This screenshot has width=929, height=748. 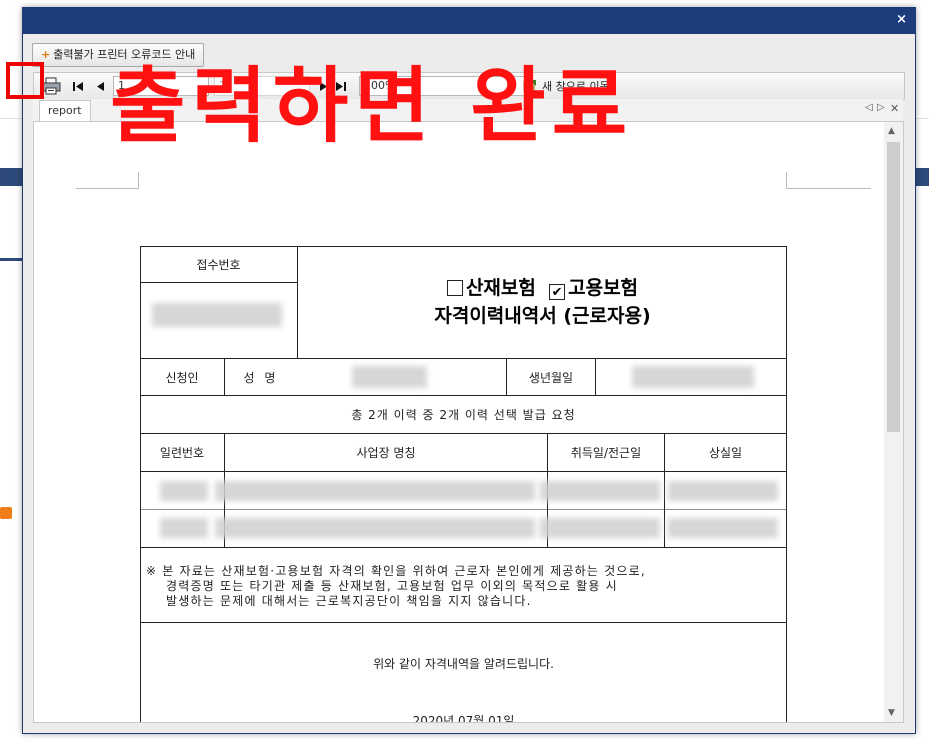 I want to click on form-title: 산재보험 ✔ 고용보험 자격이력내역서 (근로자용), so click(x=542, y=302).